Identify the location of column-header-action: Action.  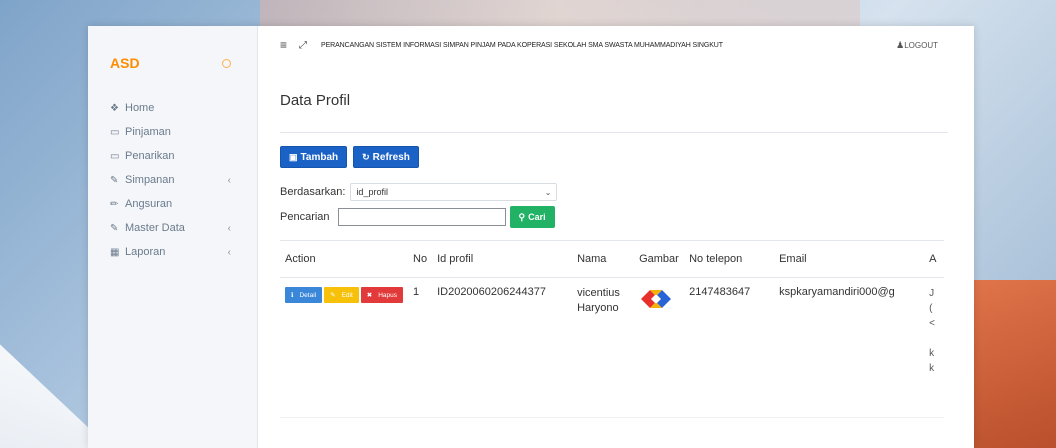
(344, 259).